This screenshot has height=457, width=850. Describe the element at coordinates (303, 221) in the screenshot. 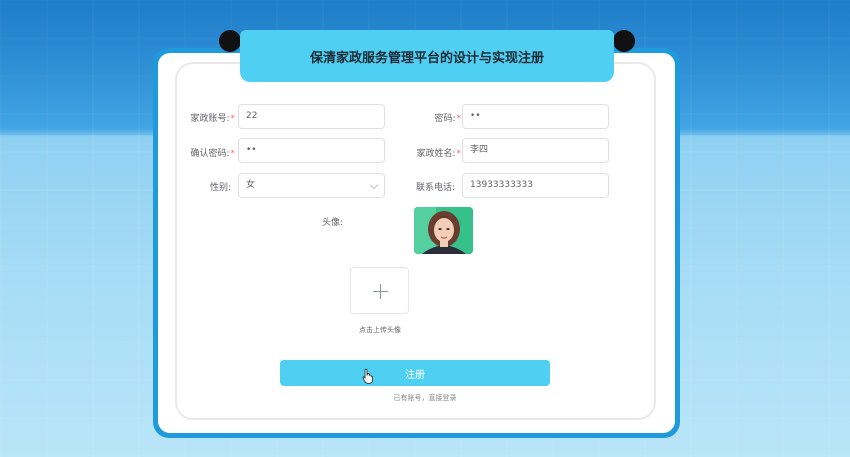

I see `avatar-label: 头像:` at that location.